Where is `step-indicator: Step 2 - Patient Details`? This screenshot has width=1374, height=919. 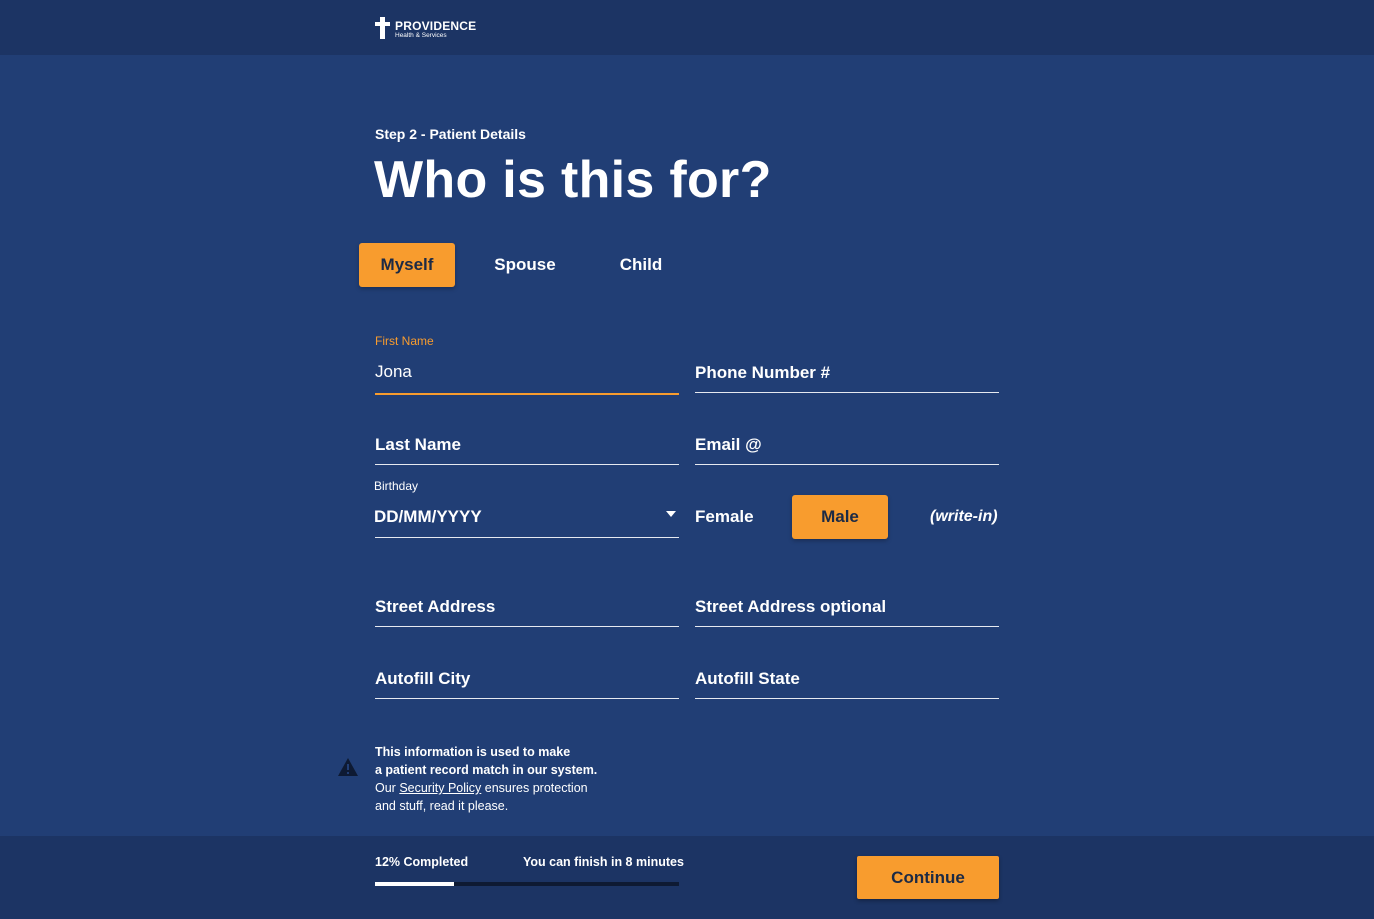
step-indicator: Step 2 - Patient Details is located at coordinates (450, 134).